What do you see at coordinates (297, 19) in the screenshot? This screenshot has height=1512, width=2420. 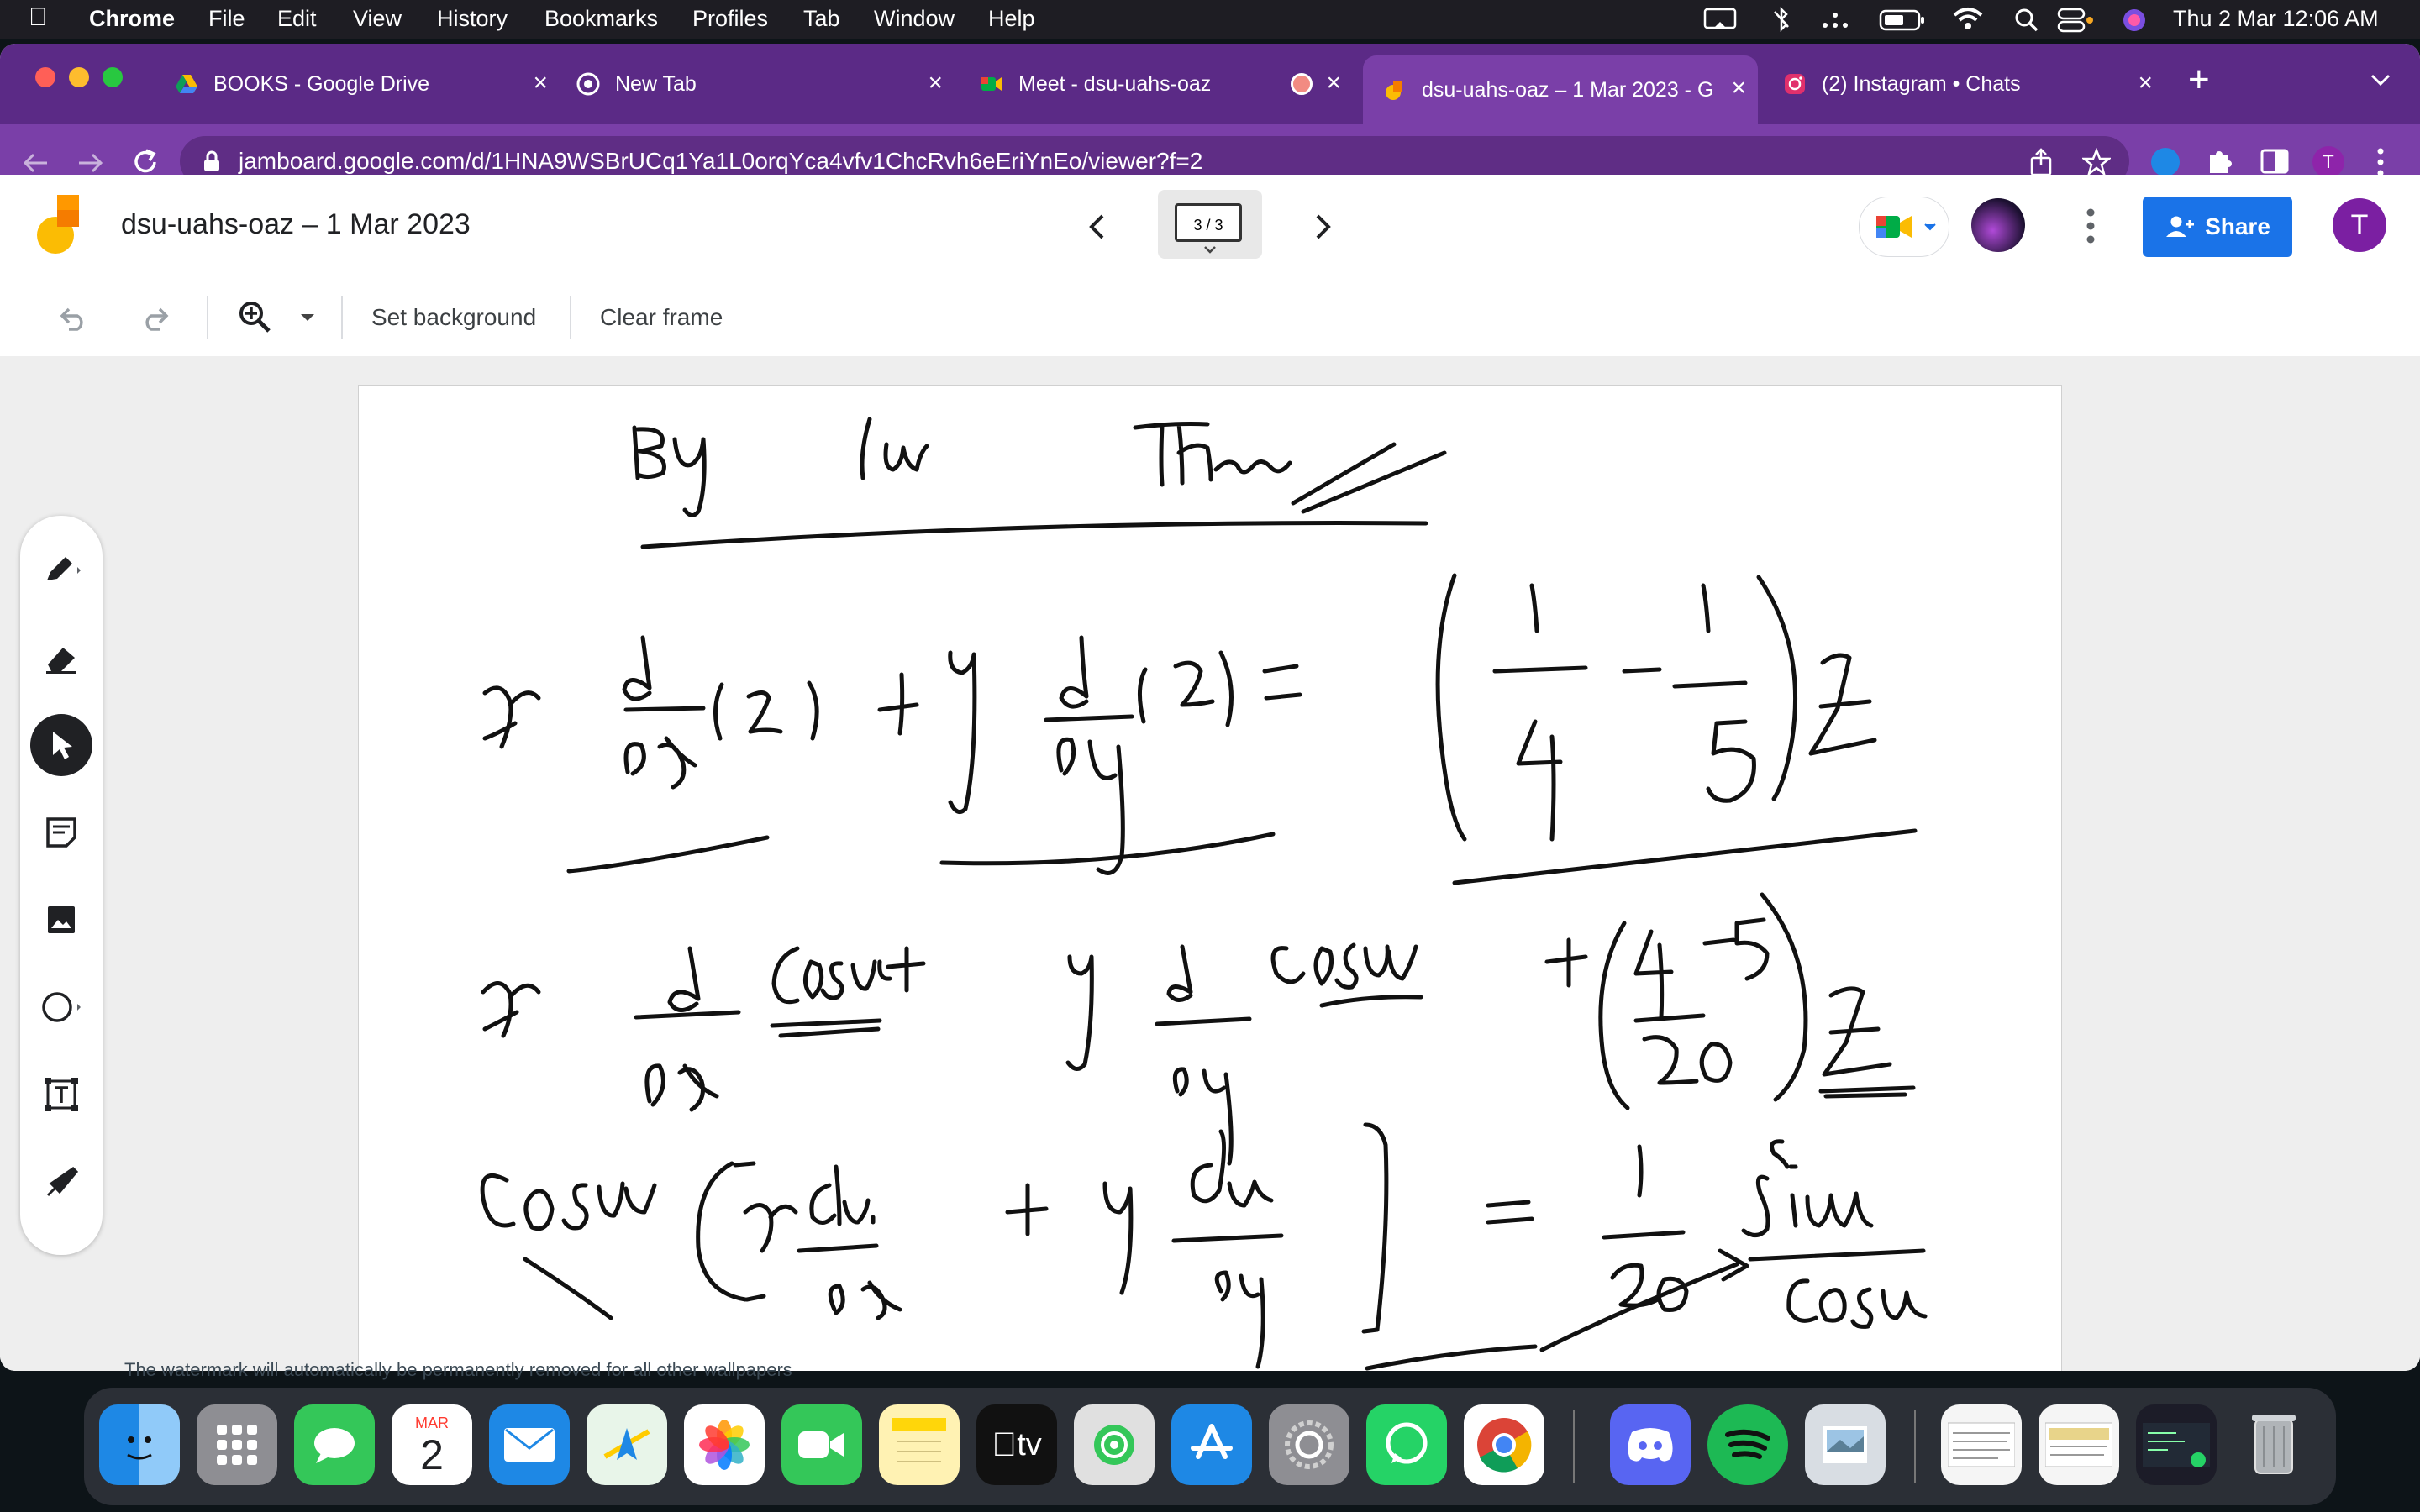 I see `menu-edit: Edit` at bounding box center [297, 19].